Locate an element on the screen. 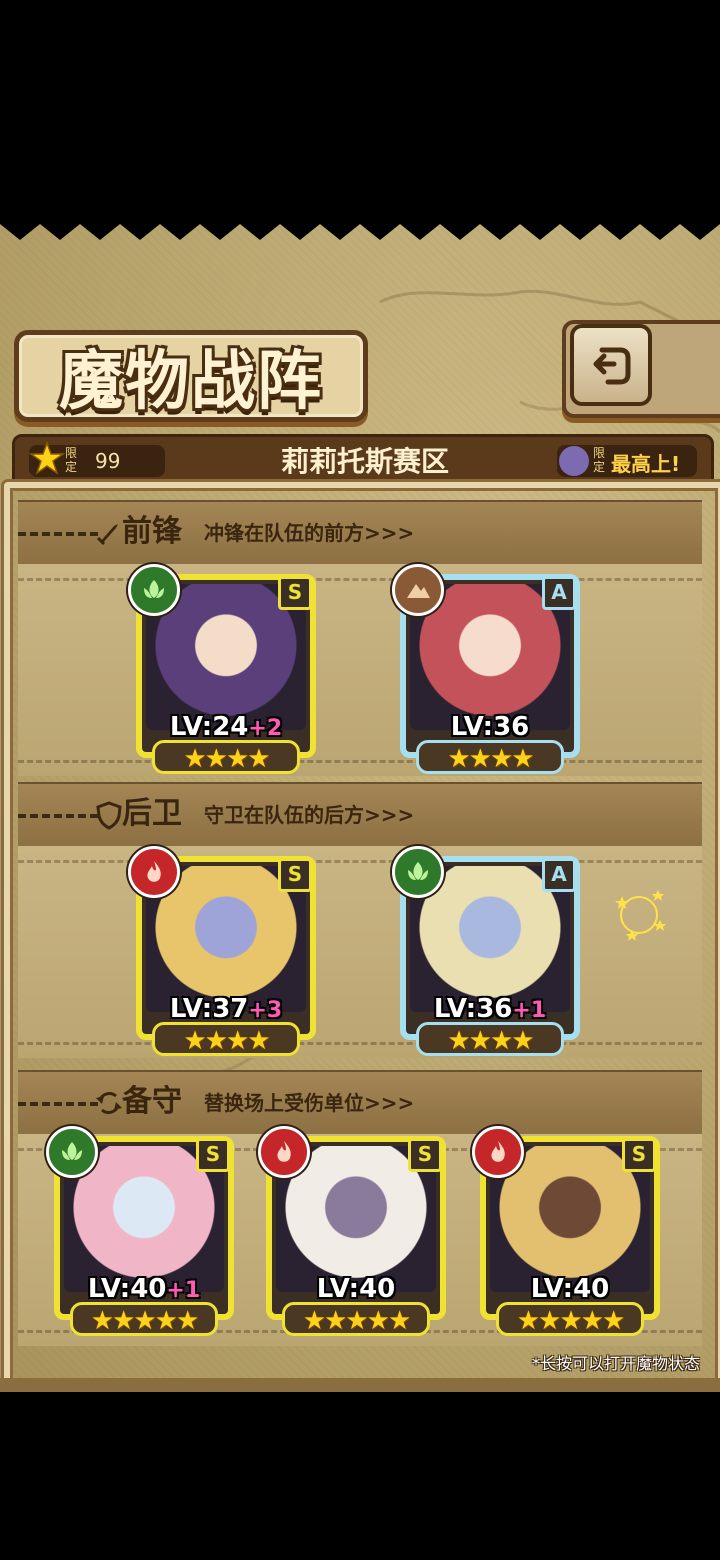  level-bonus: +2 is located at coordinates (265, 728).